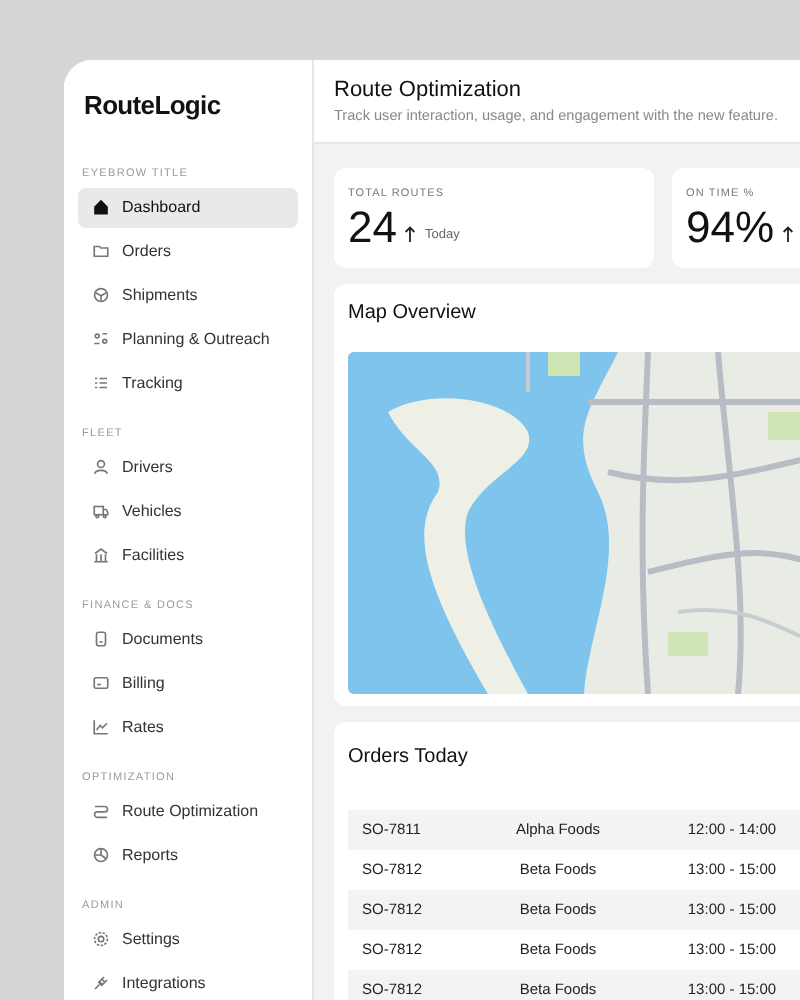 The width and height of the screenshot is (800, 1000). I want to click on nav-item: Documents, so click(188, 639).